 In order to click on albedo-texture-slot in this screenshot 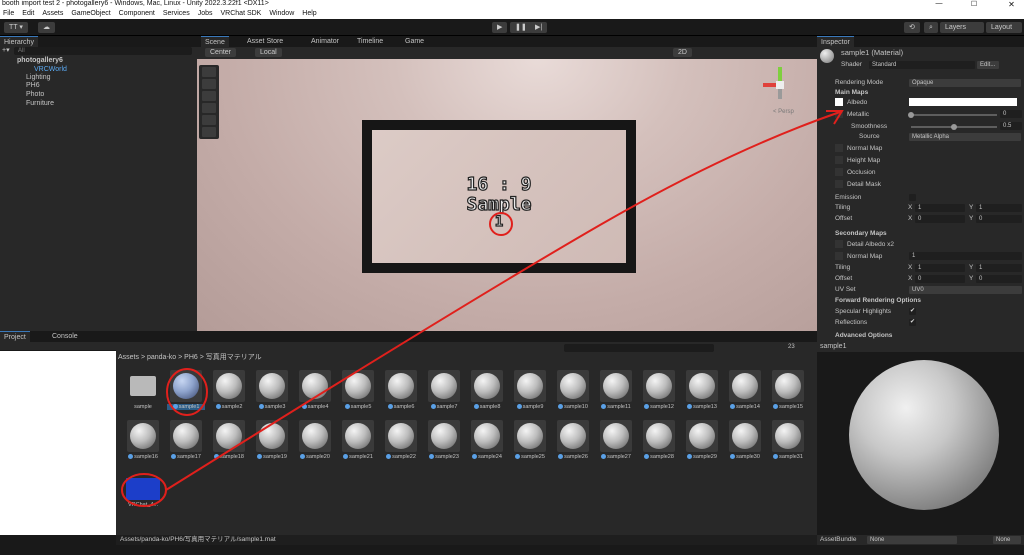, I will do `click(839, 102)`.